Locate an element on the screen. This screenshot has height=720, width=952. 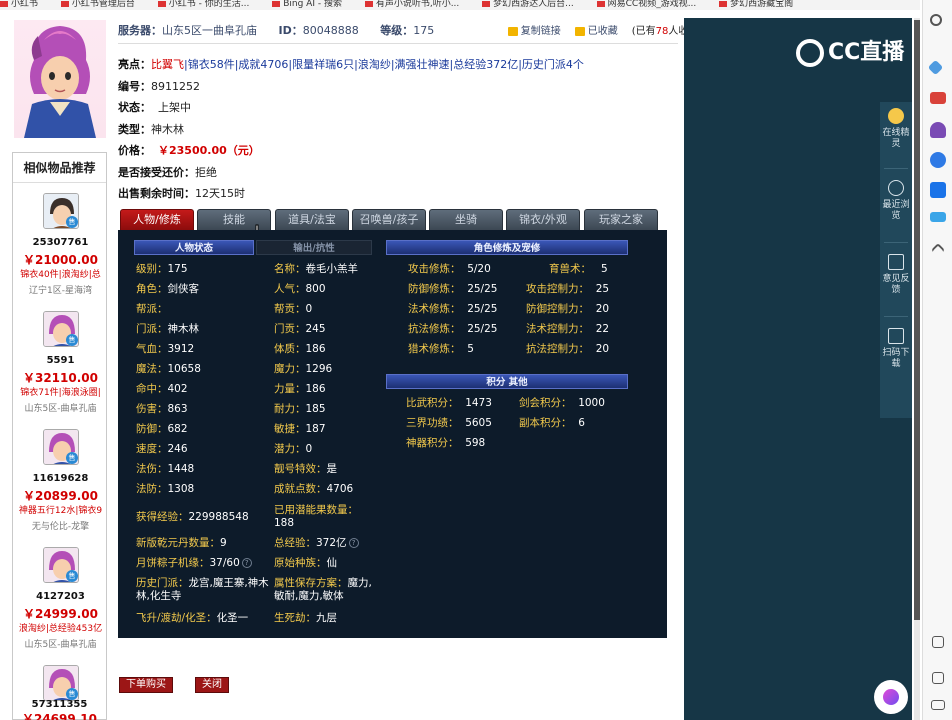
close-button: 关闭 is located at coordinates (212, 685).